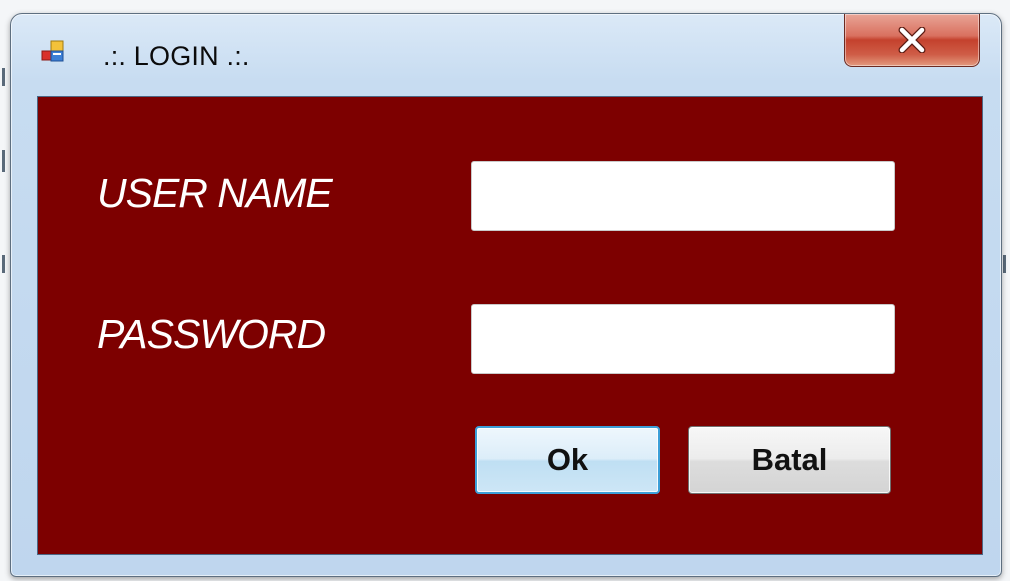  What do you see at coordinates (506, 54) in the screenshot?
I see `title-bar: .:. LOGIN .:.` at bounding box center [506, 54].